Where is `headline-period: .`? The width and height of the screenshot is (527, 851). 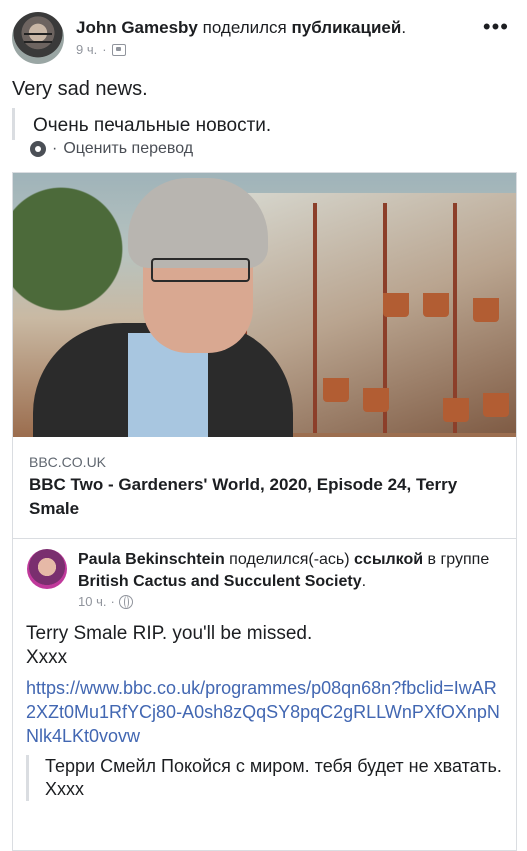
headline-period: . is located at coordinates (404, 27).